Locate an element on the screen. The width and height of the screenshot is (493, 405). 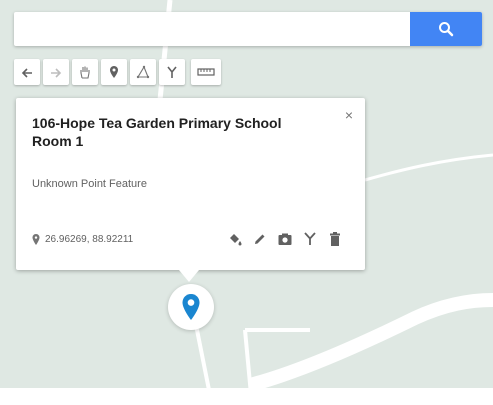
redo-button is located at coordinates (56, 72).